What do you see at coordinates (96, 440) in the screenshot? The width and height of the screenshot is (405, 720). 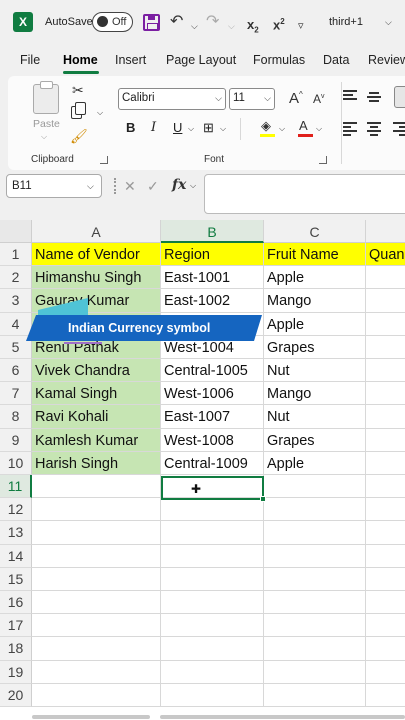 I see `cell: Kamlesh Kumar` at bounding box center [96, 440].